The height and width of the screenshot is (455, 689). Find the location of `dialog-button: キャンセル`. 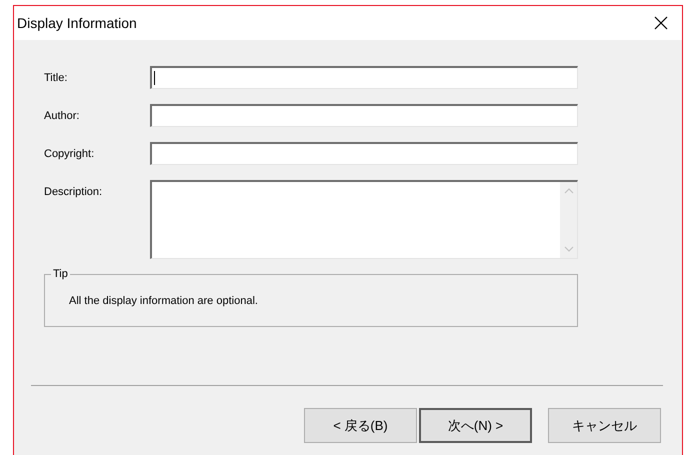

dialog-button: キャンセル is located at coordinates (604, 425).